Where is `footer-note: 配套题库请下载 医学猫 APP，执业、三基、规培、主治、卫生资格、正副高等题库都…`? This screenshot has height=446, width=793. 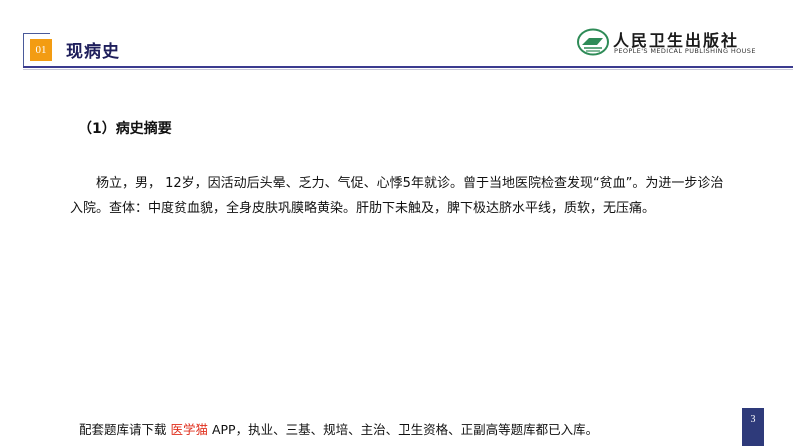 footer-note: 配套题库请下载 医学猫 APP，执业、三基、规培、主治、卫生资格、正副高等题库都… is located at coordinates (338, 428).